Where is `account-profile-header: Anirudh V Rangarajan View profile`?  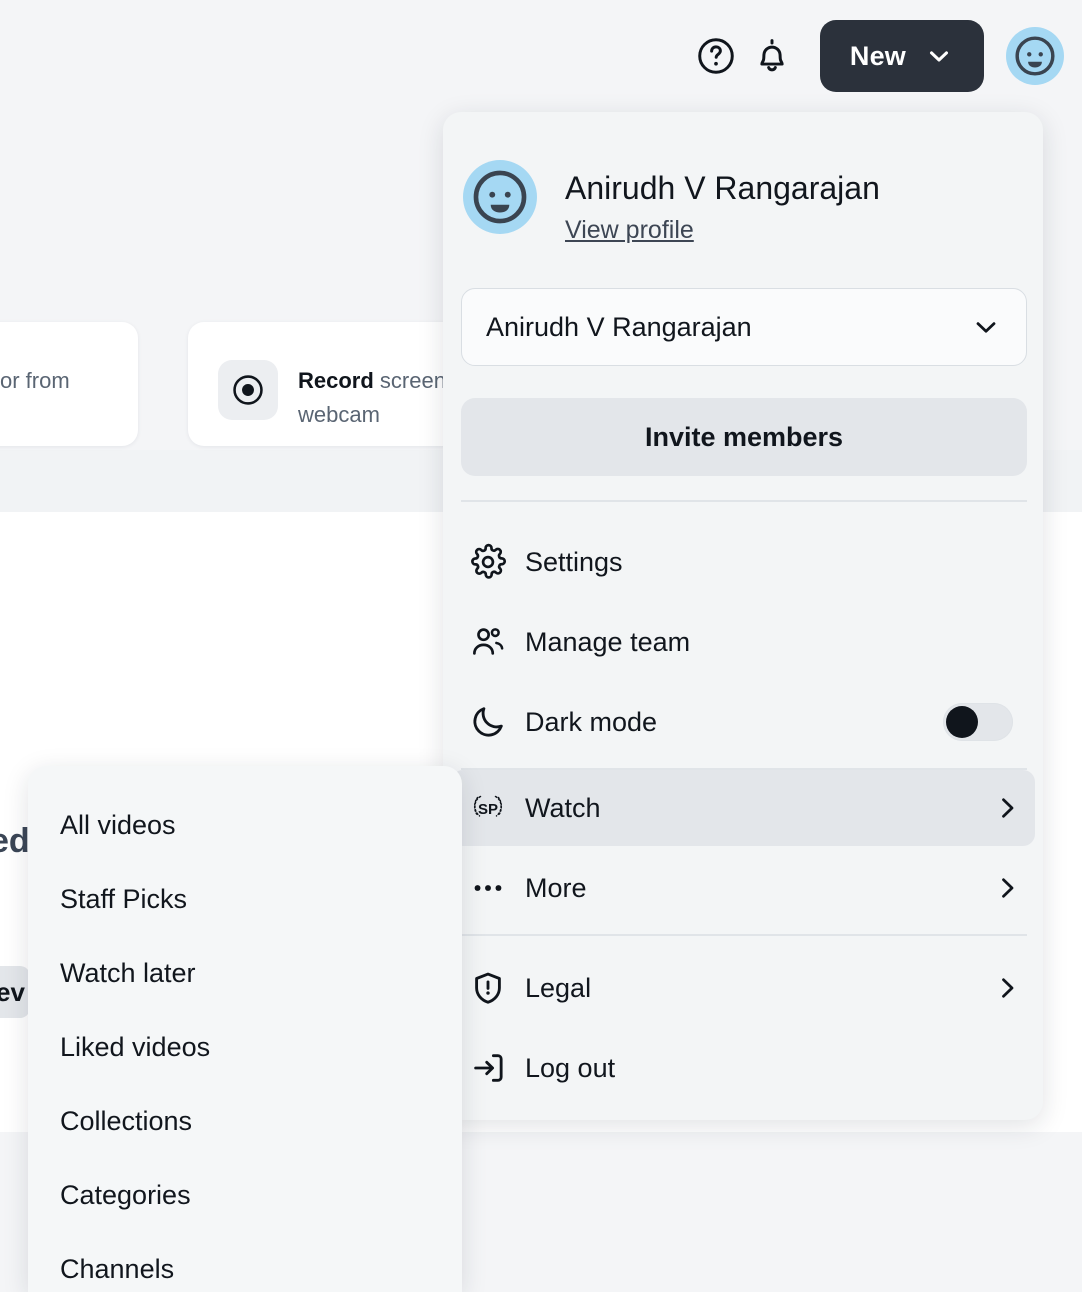 account-profile-header: Anirudh V Rangarajan View profile is located at coordinates (743, 197).